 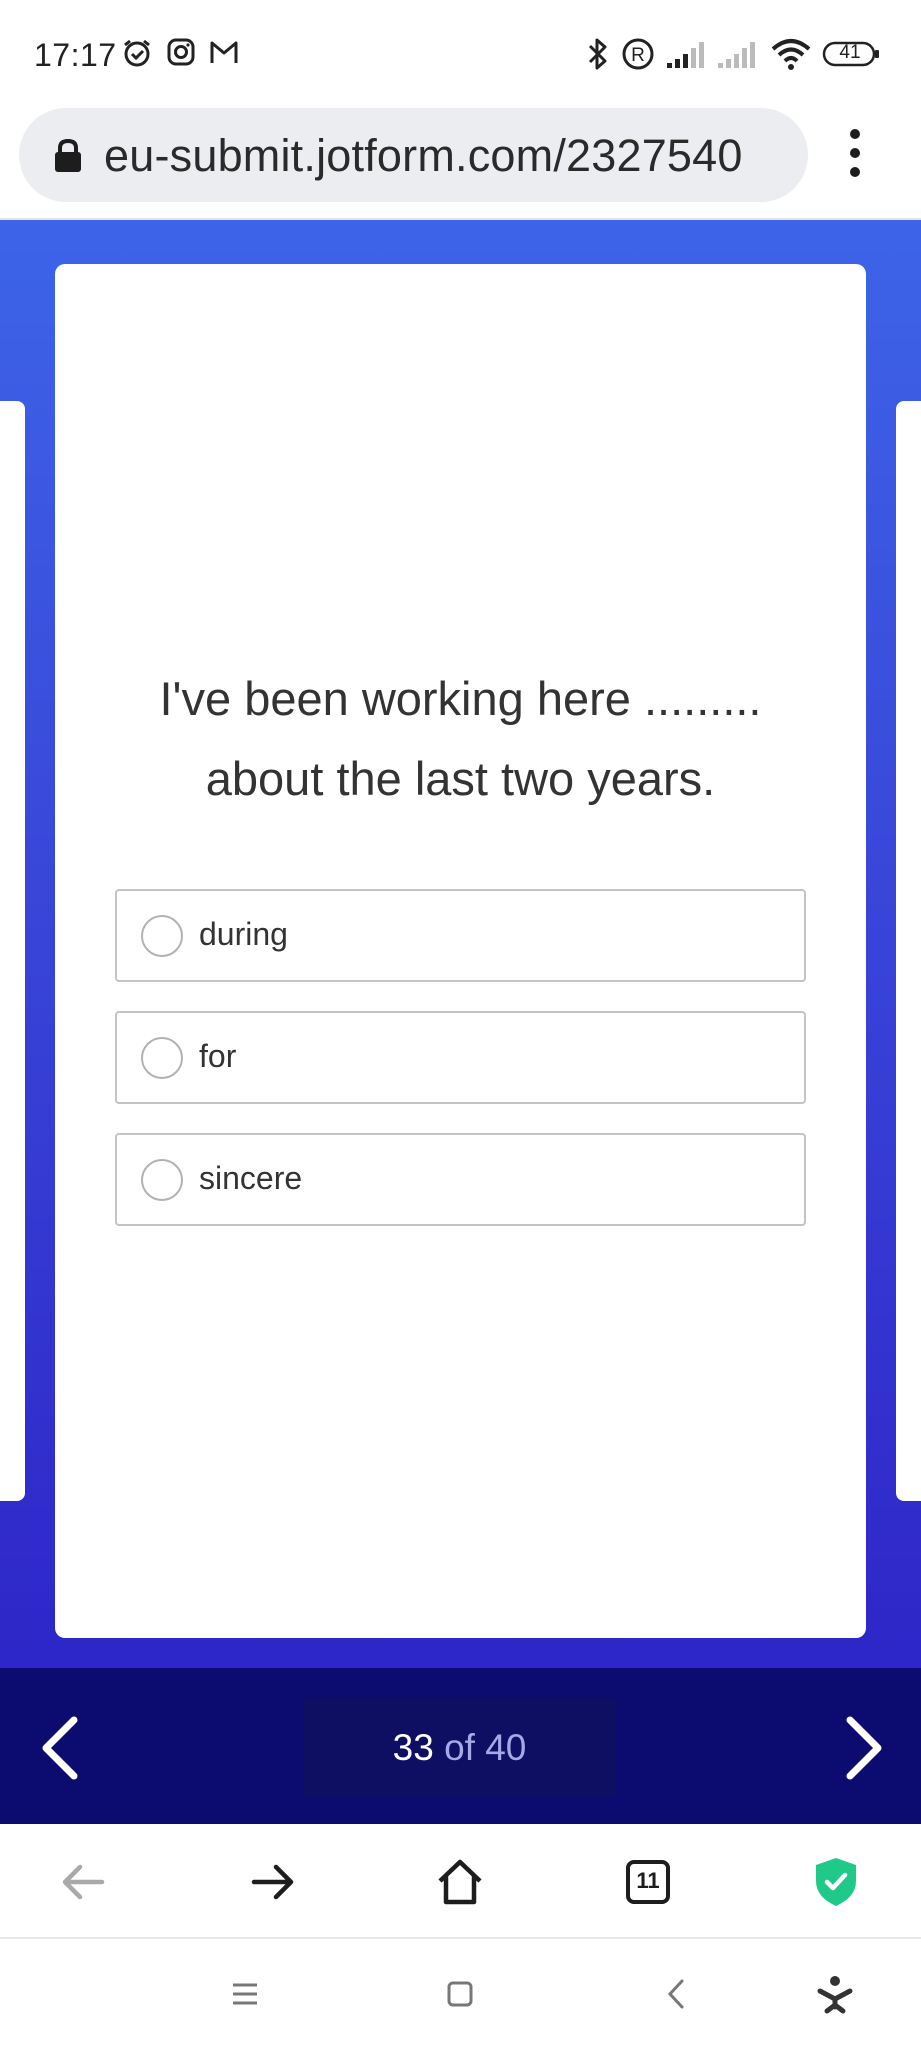 I want to click on form-pager: 33 of 40, so click(x=460, y=1746).